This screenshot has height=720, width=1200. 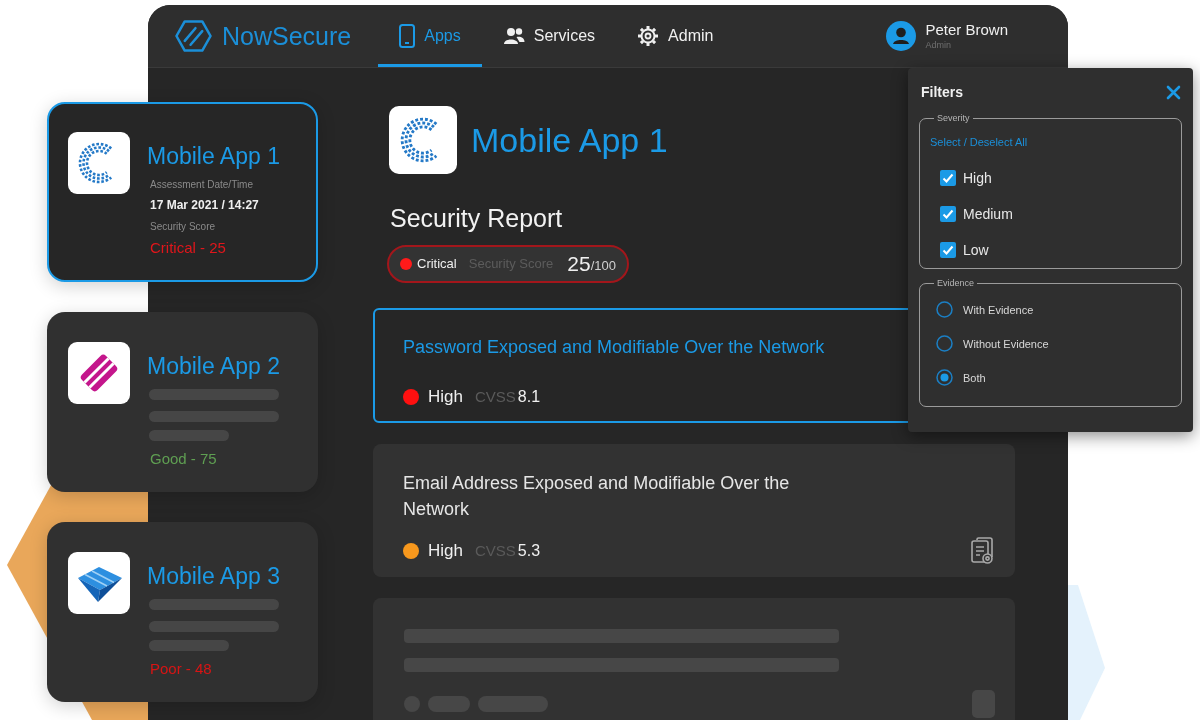 I want to click on detail-label: Assessment Date/Time, so click(x=201, y=185).